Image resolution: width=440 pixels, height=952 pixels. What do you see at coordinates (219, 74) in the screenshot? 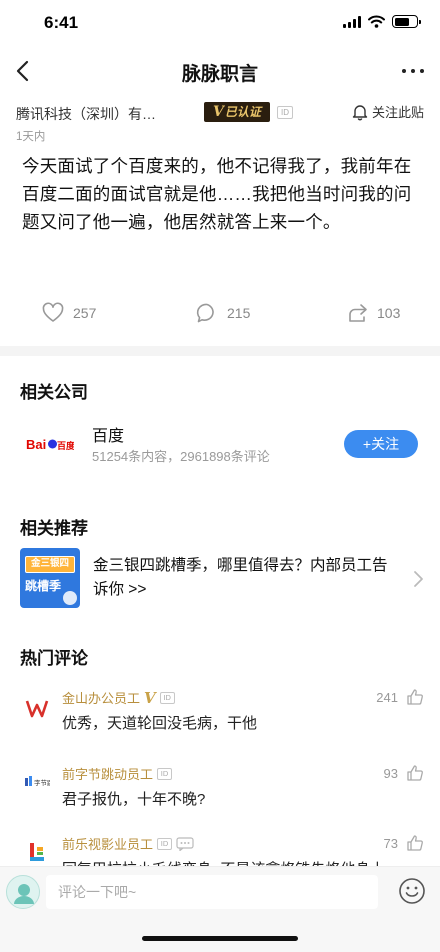
I see `page-title: 脉脉职言` at bounding box center [219, 74].